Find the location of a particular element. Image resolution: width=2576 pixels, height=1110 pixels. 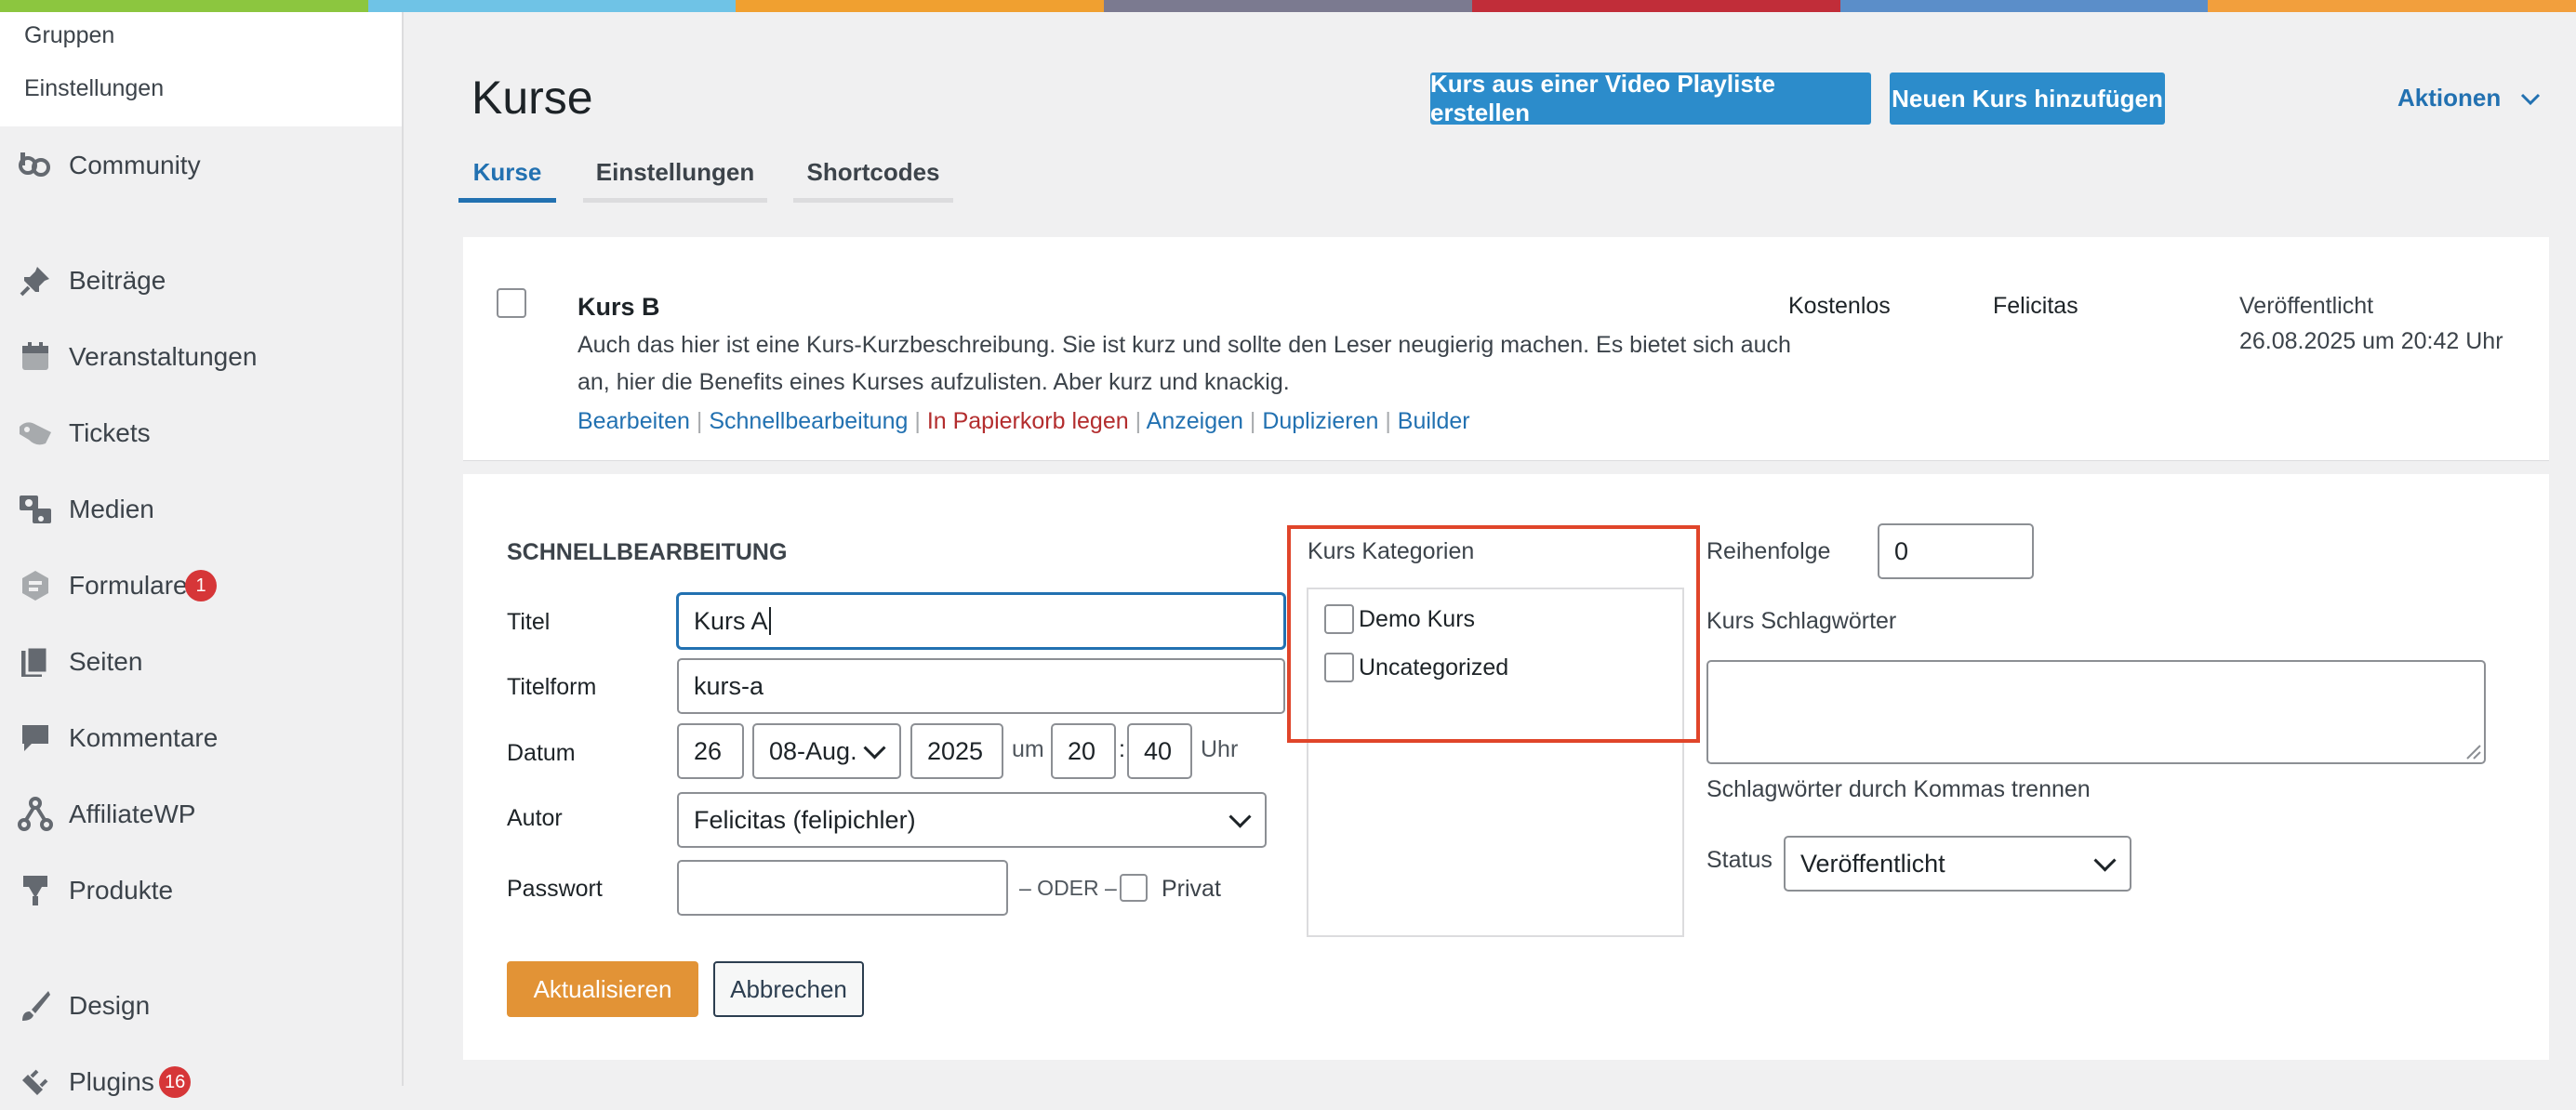

update-button: Aktualisieren is located at coordinates (602, 989).